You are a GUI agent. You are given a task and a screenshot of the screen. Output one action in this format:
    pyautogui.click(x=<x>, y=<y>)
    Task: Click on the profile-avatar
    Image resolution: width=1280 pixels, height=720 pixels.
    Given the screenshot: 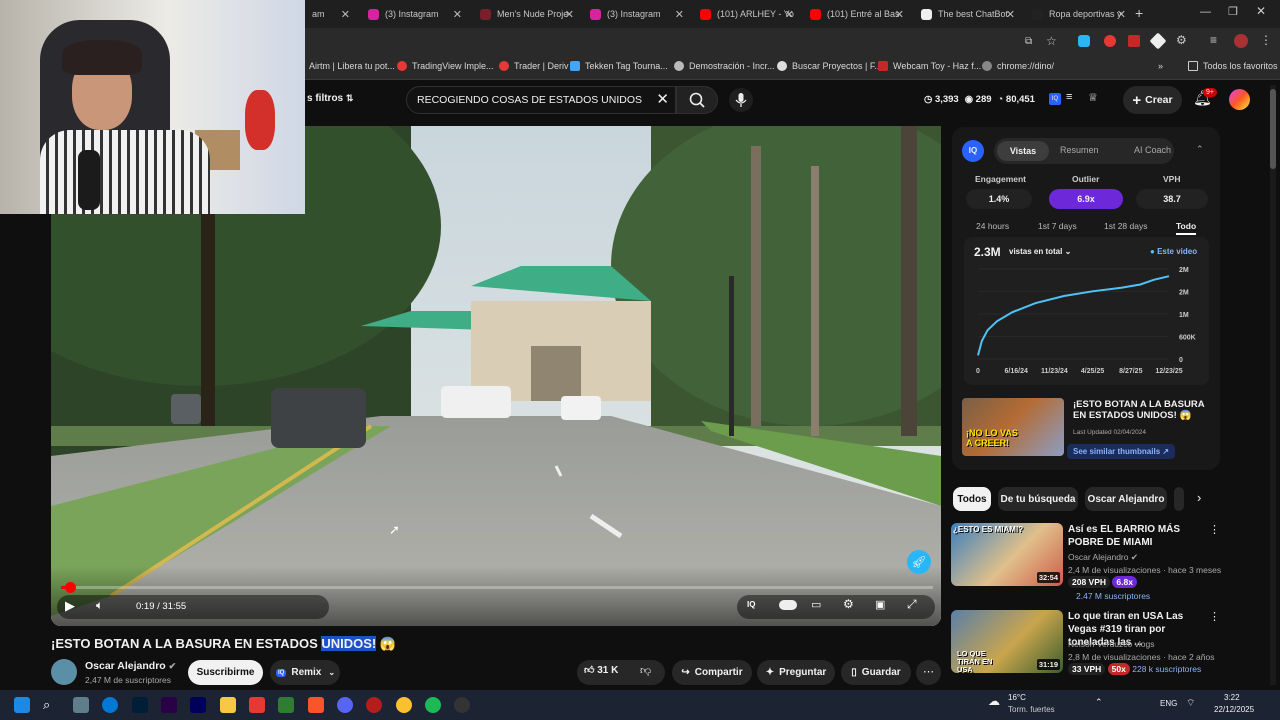 What is the action you would take?
    pyautogui.click(x=1241, y=41)
    